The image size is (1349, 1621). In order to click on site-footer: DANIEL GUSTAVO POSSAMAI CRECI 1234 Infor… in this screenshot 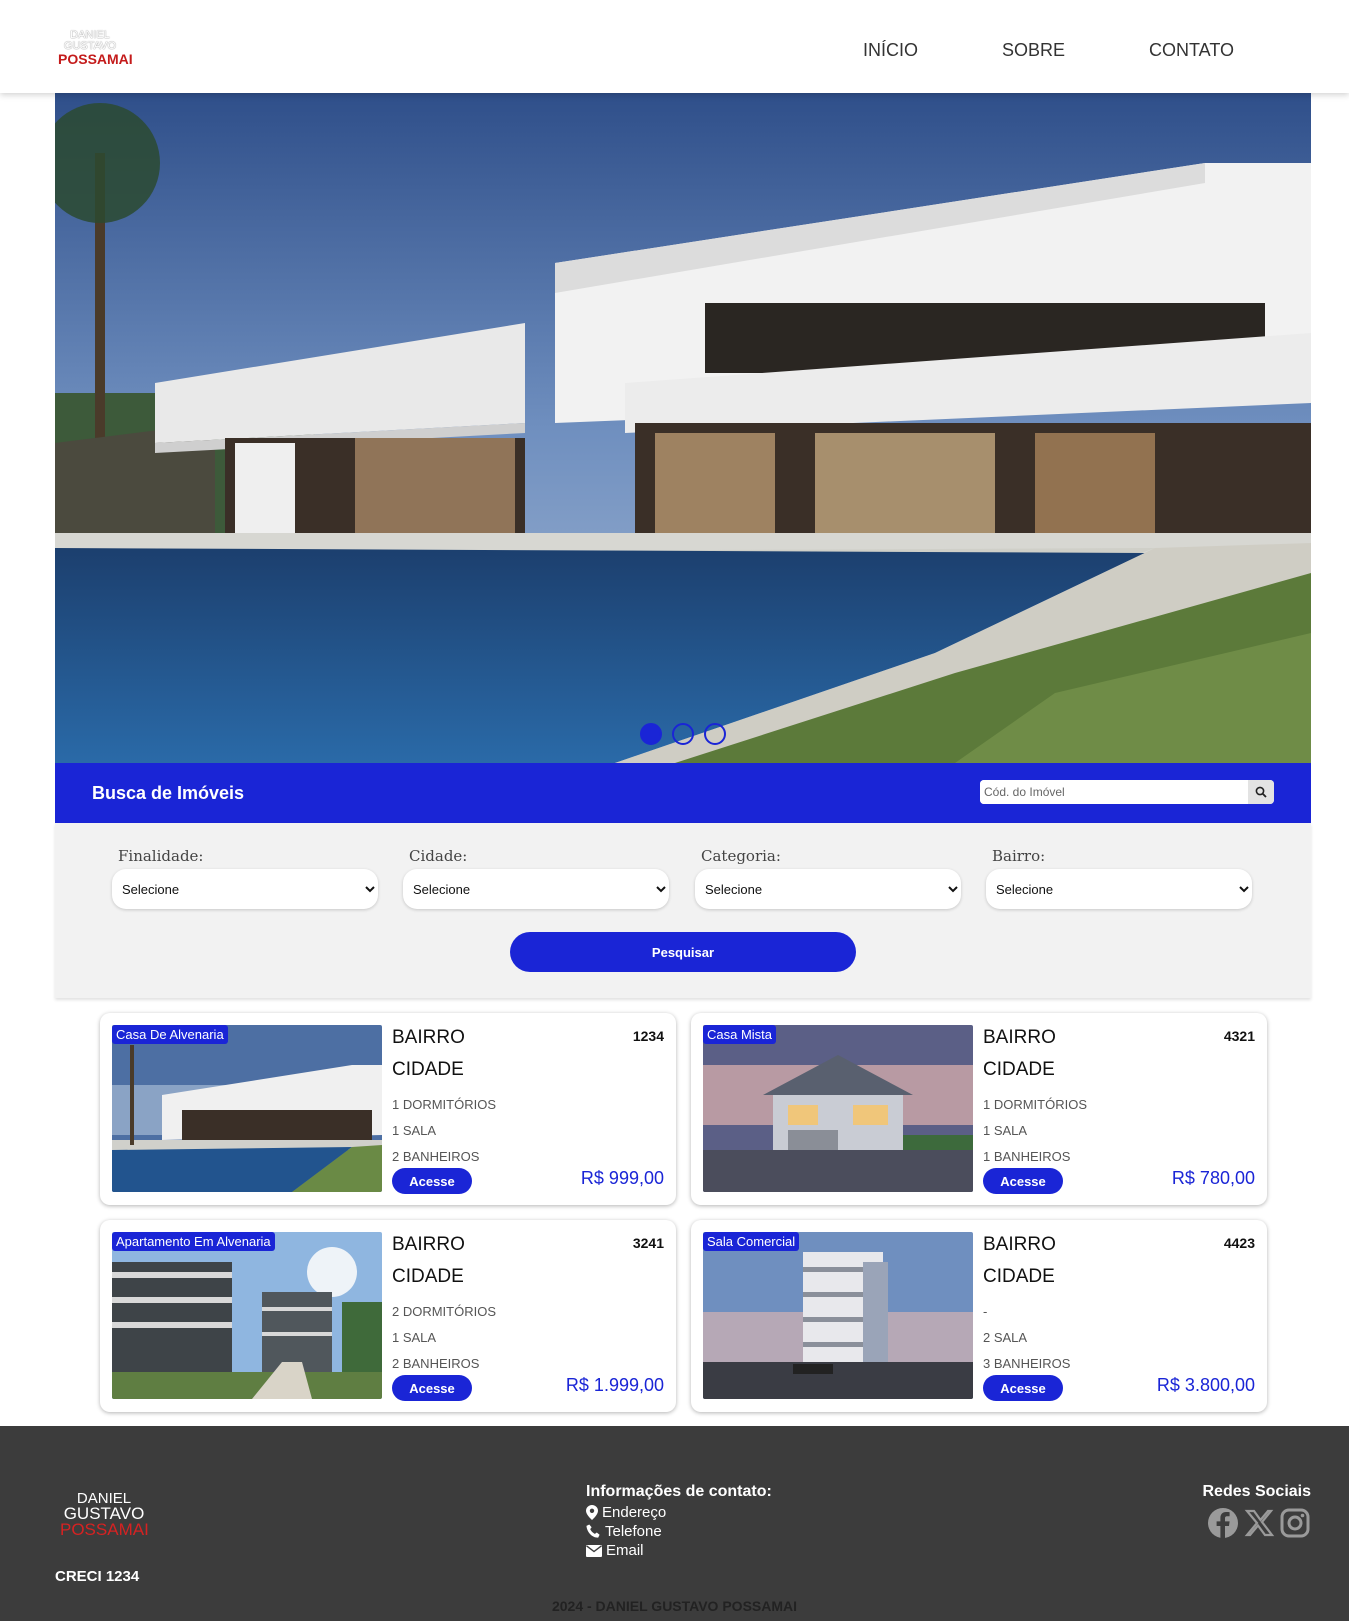, I will do `click(674, 1523)`.